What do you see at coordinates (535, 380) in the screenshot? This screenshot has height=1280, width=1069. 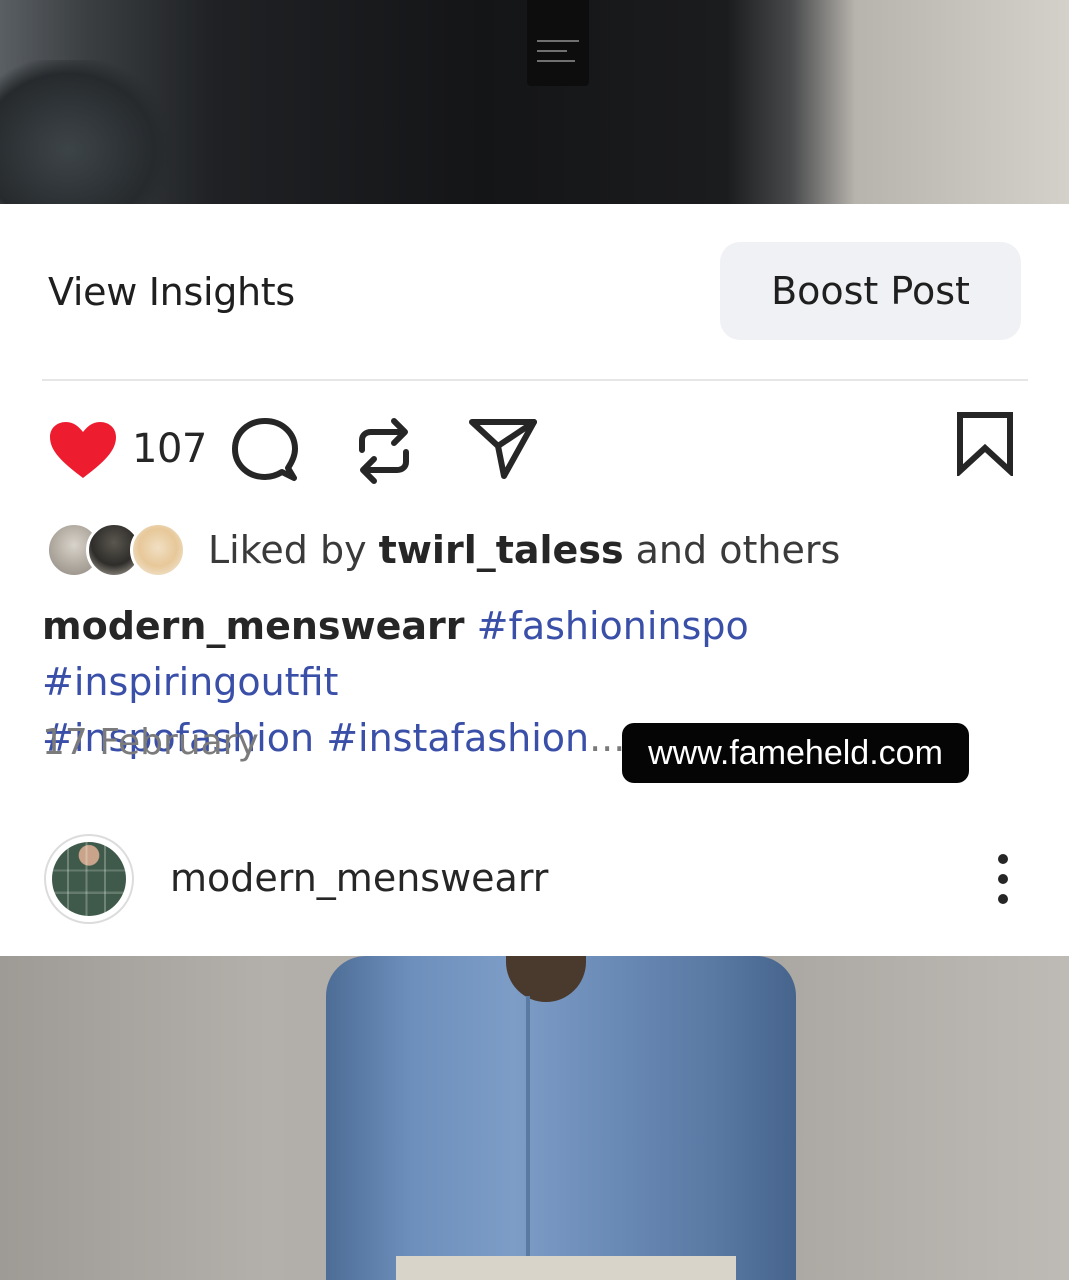 I see `divider` at bounding box center [535, 380].